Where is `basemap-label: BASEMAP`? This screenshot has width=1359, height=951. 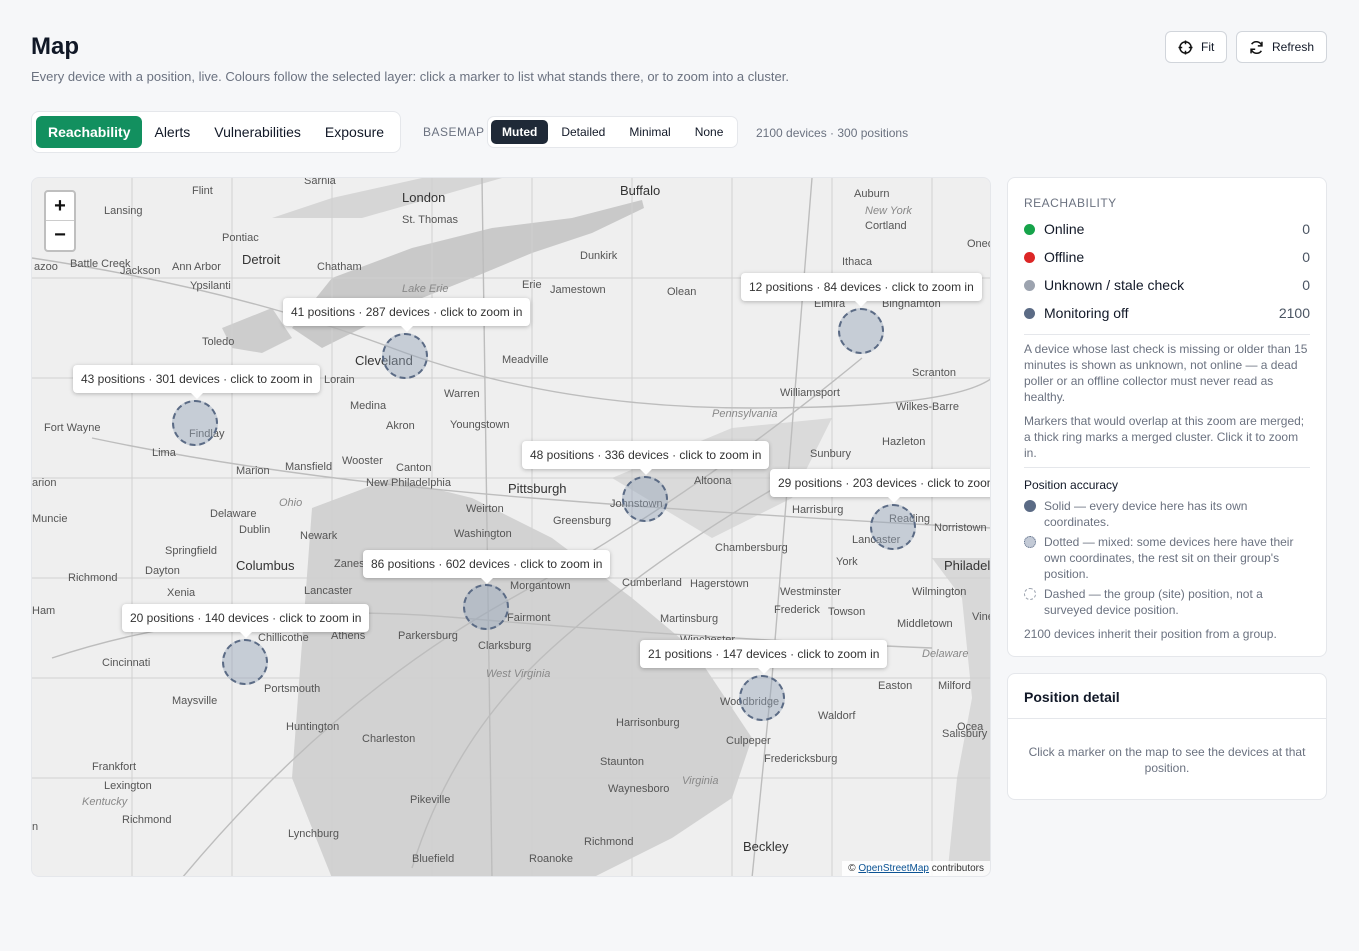 basemap-label: BASEMAP is located at coordinates (454, 132).